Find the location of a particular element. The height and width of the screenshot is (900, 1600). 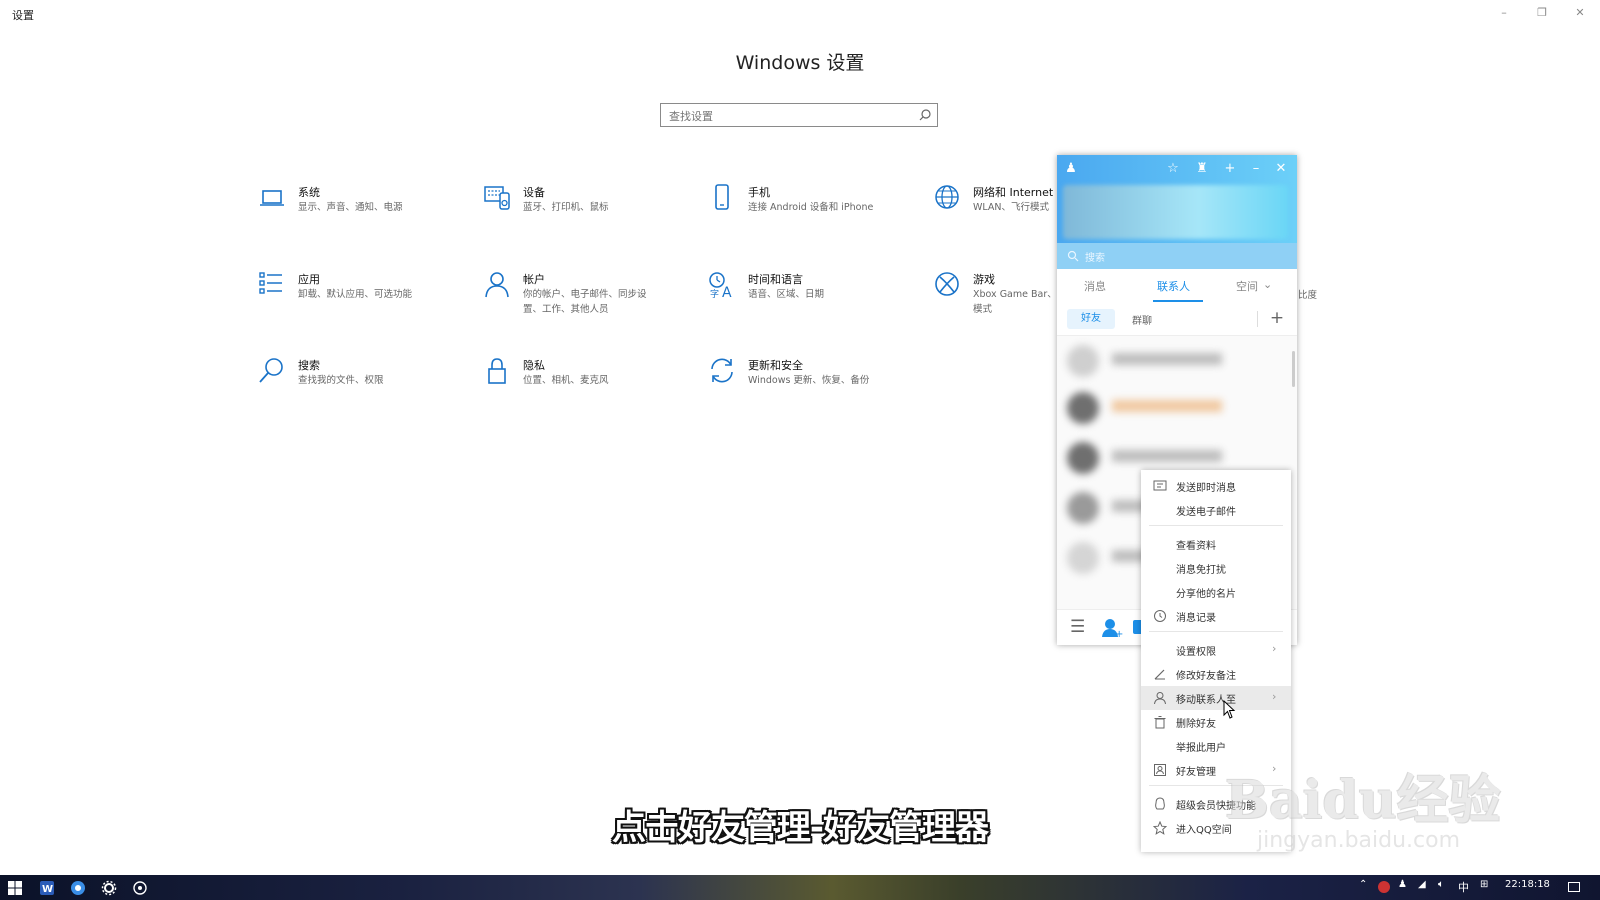

menu-item-send-message: 发送即时消息 is located at coordinates (1216, 486).